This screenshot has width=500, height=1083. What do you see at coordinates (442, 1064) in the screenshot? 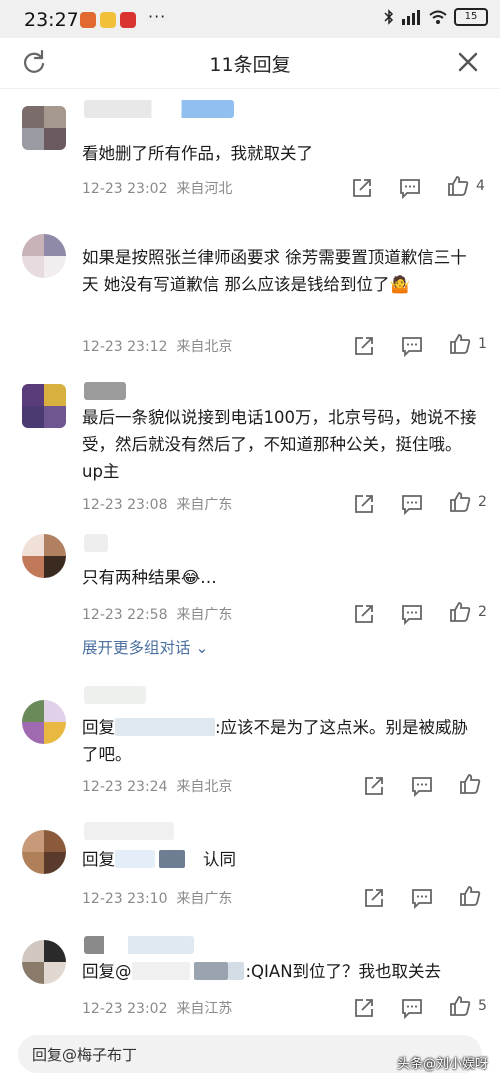
I see `watermark: 头条@刘小娱呀` at bounding box center [442, 1064].